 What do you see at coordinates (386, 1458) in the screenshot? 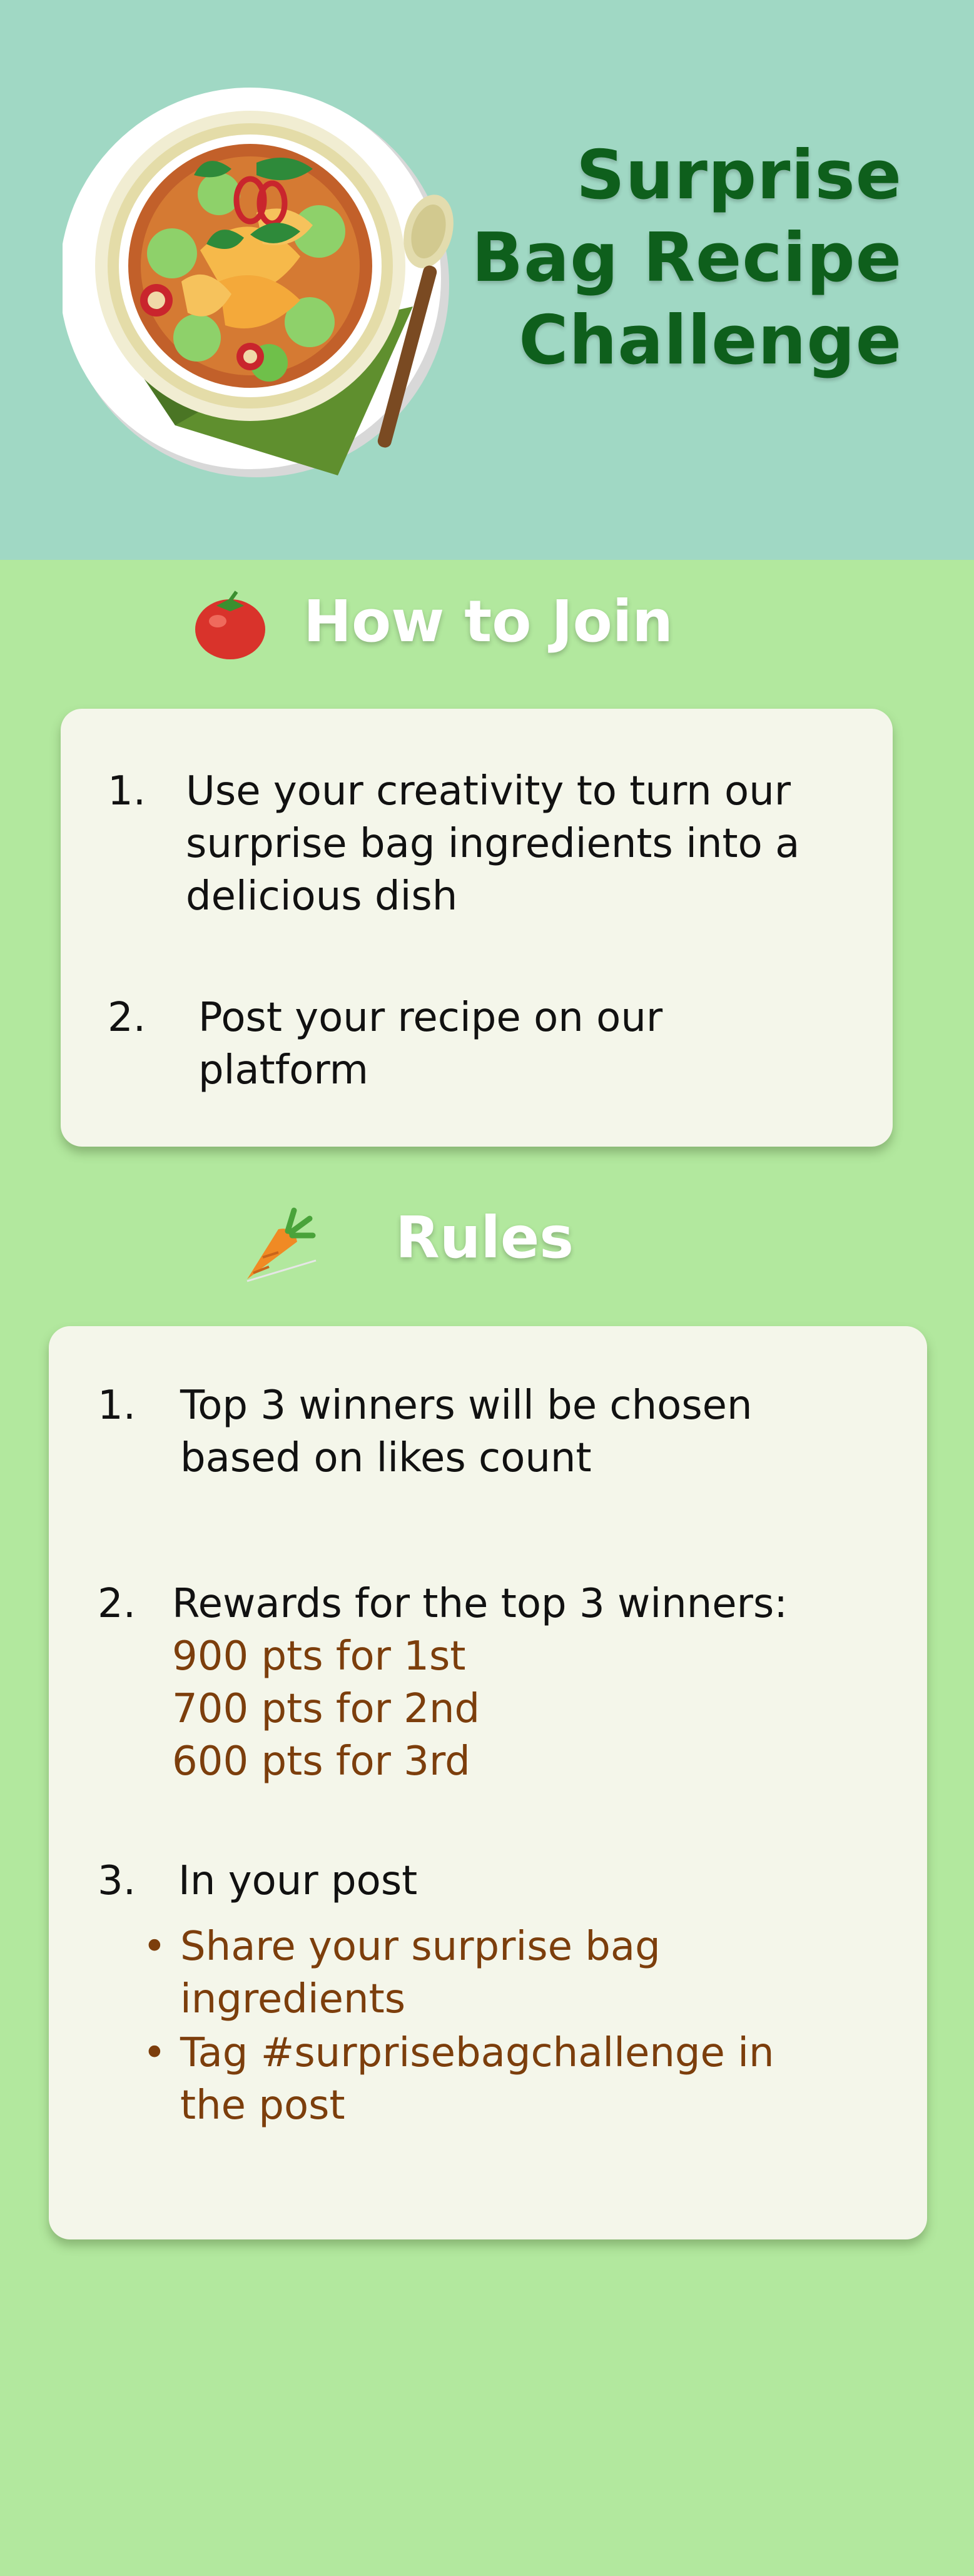
I see `rule-line: based on likes count` at bounding box center [386, 1458].